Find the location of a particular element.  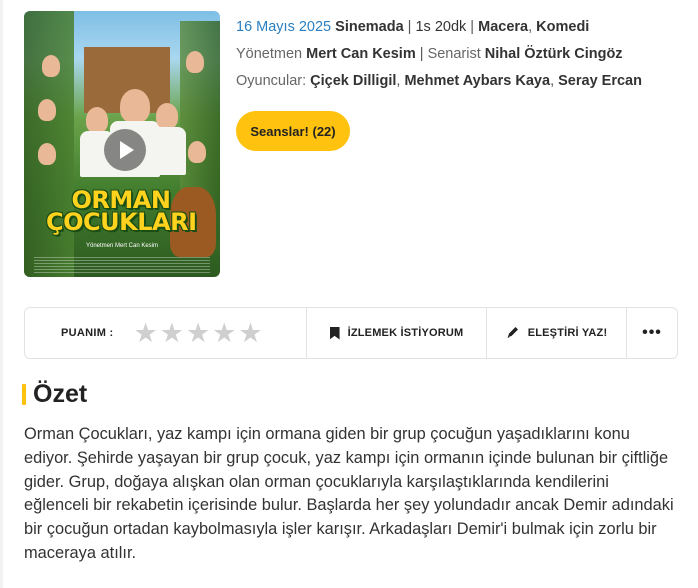

summary-heading: Özet is located at coordinates (54, 394).